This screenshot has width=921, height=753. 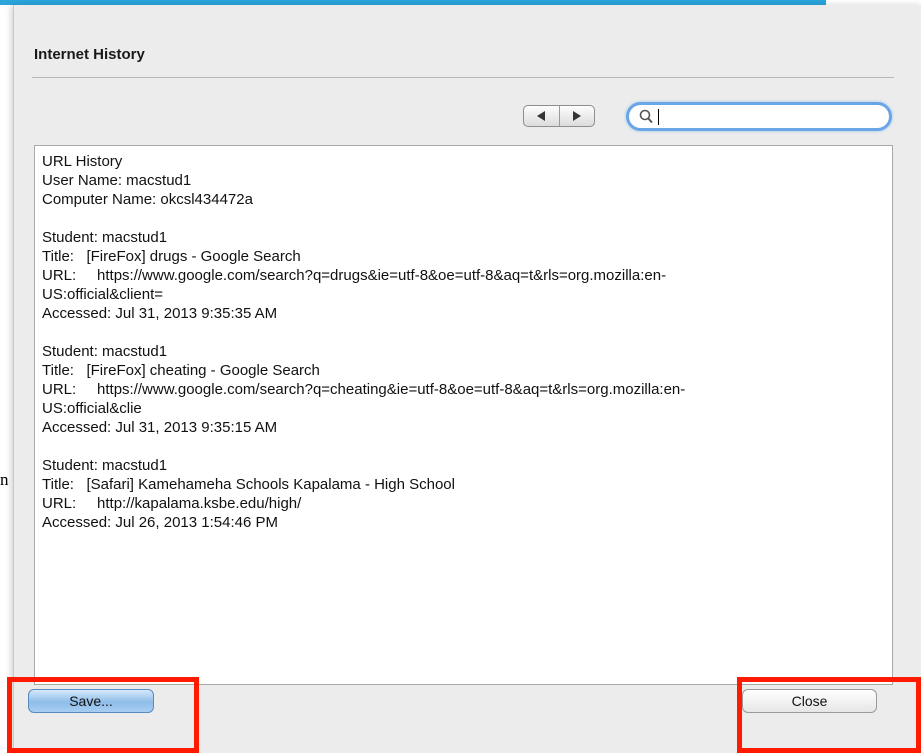 I want to click on entry-title: Title: [FireFox] drugs - Google Search, so click(x=171, y=256).